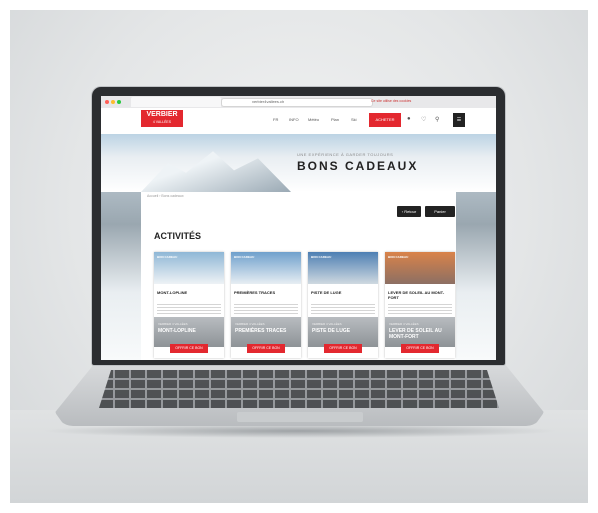 The width and height of the screenshot is (598, 513). What do you see at coordinates (176, 102) in the screenshot?
I see `browser-tab` at bounding box center [176, 102].